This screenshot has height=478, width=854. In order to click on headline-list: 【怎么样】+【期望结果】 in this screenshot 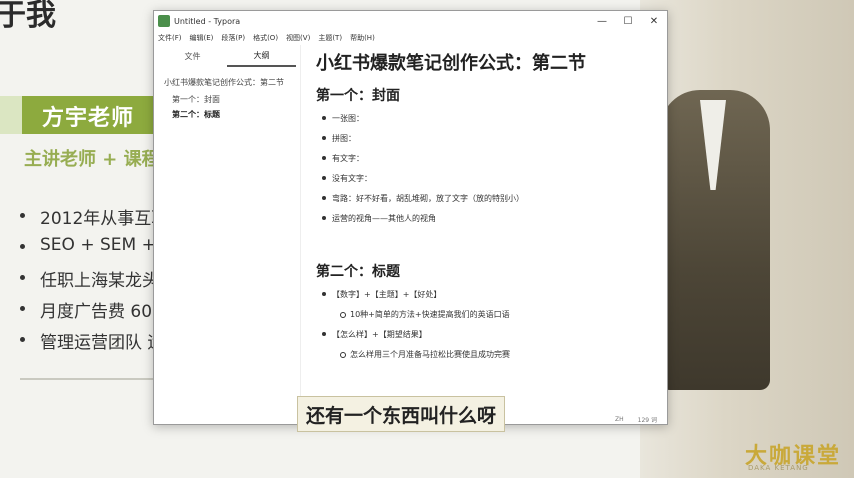, I will do `click(487, 339)`.